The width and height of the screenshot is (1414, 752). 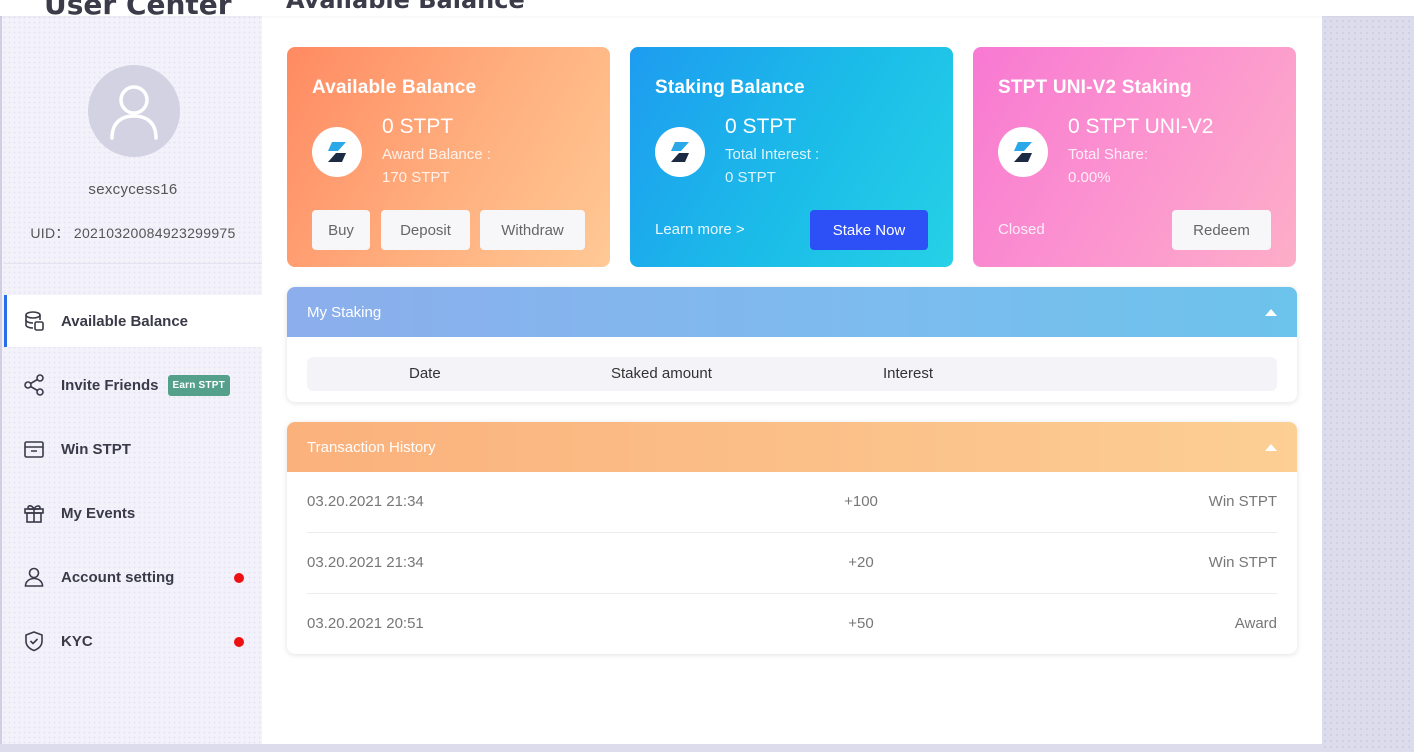 What do you see at coordinates (133, 233) in the screenshot?
I see `user-uid: UID： 20210320084923299975` at bounding box center [133, 233].